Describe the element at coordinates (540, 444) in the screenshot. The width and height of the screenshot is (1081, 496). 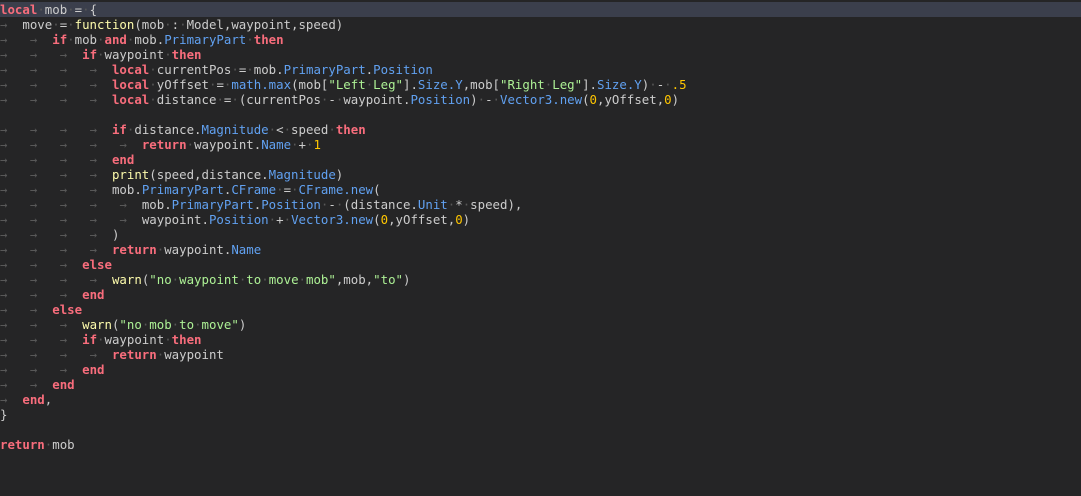
I see `code-line: return·mob` at that location.